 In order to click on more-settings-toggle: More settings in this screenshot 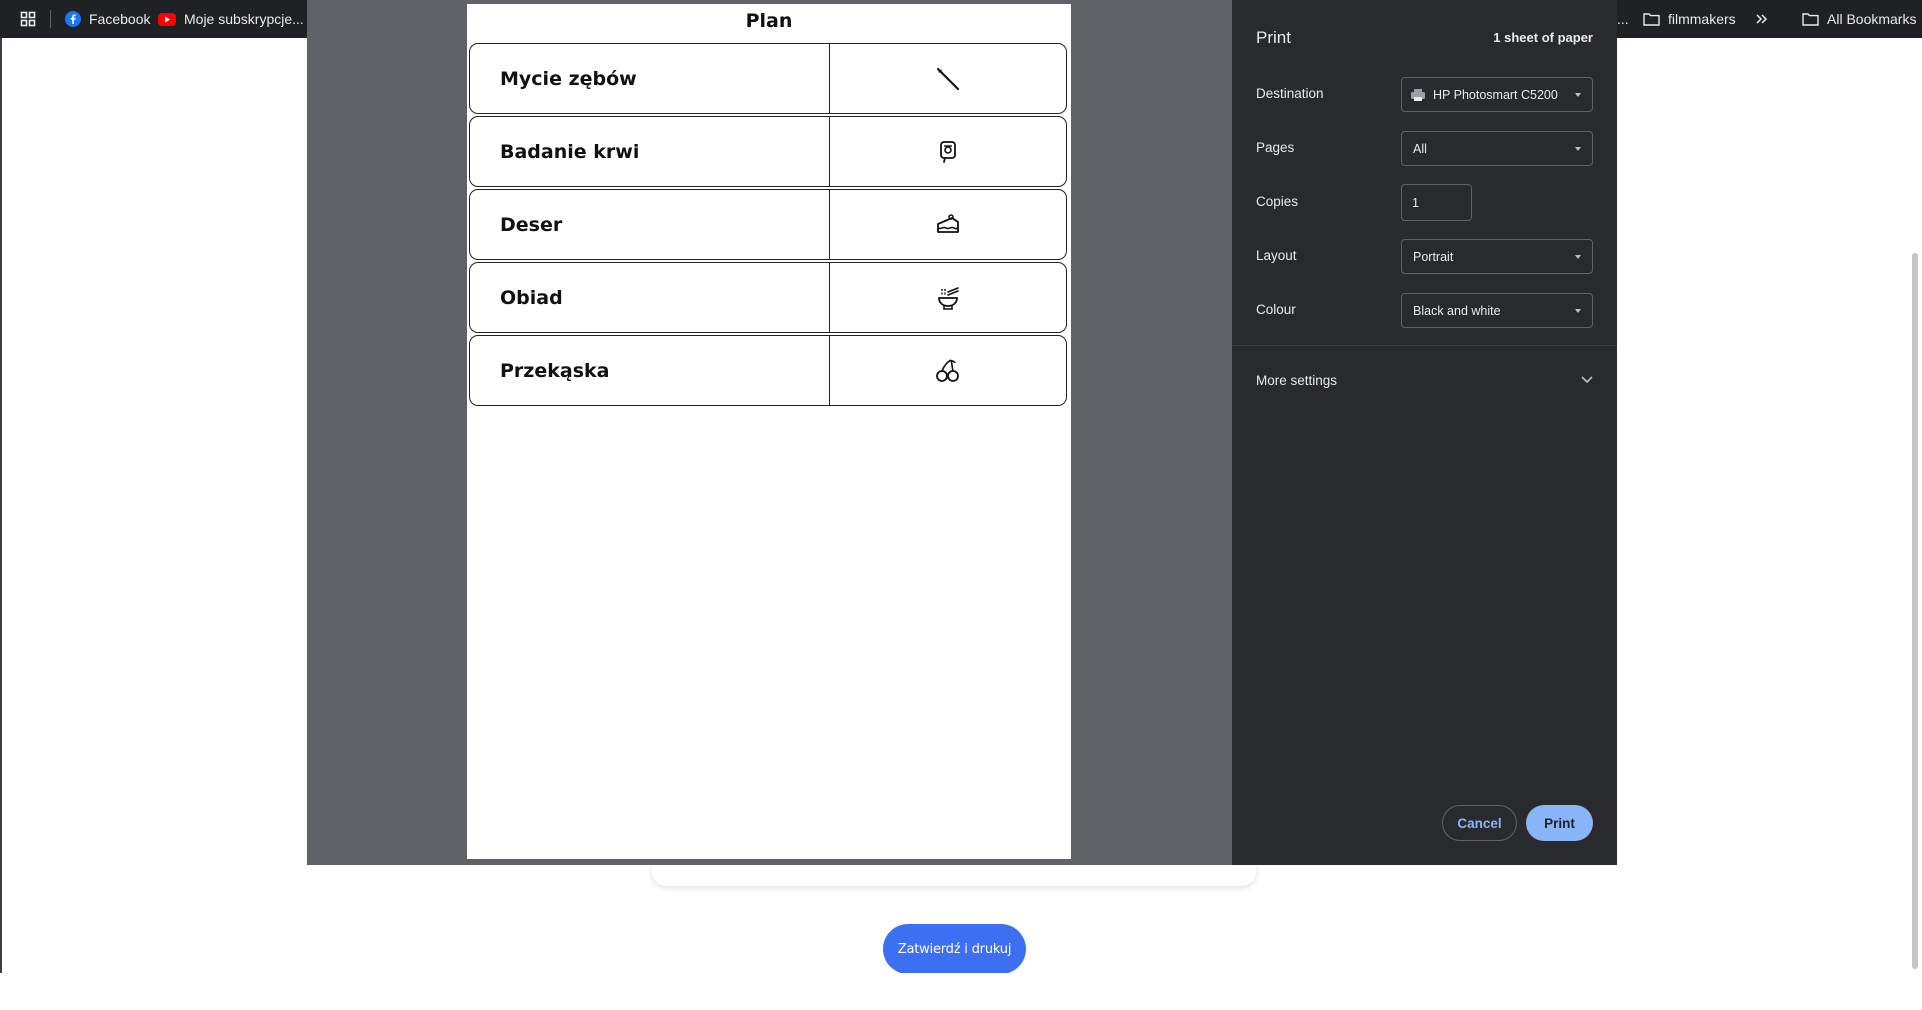, I will do `click(1424, 383)`.